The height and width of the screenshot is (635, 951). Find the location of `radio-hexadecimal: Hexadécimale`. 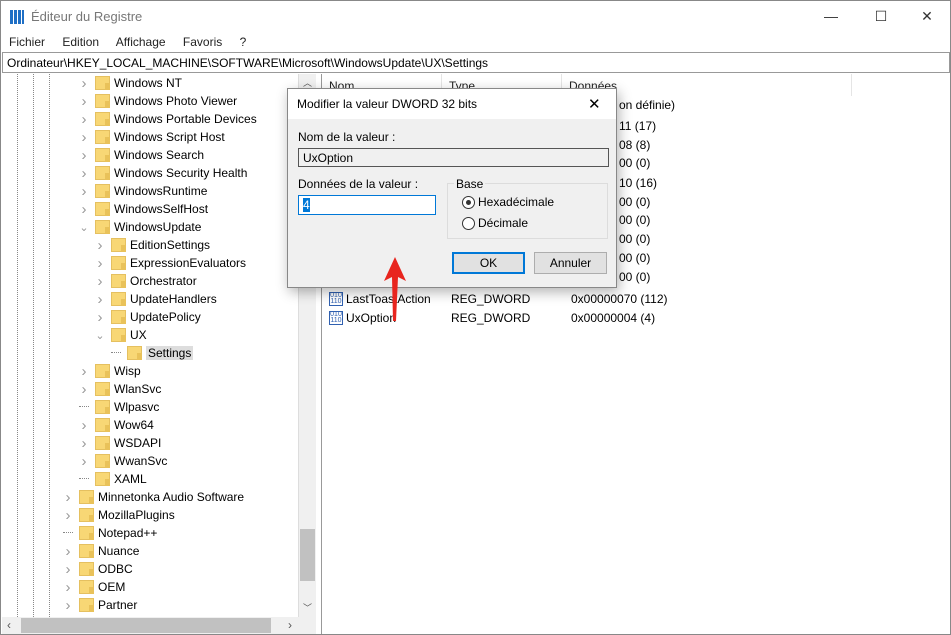

radio-hexadecimal: Hexadécimale is located at coordinates (508, 202).